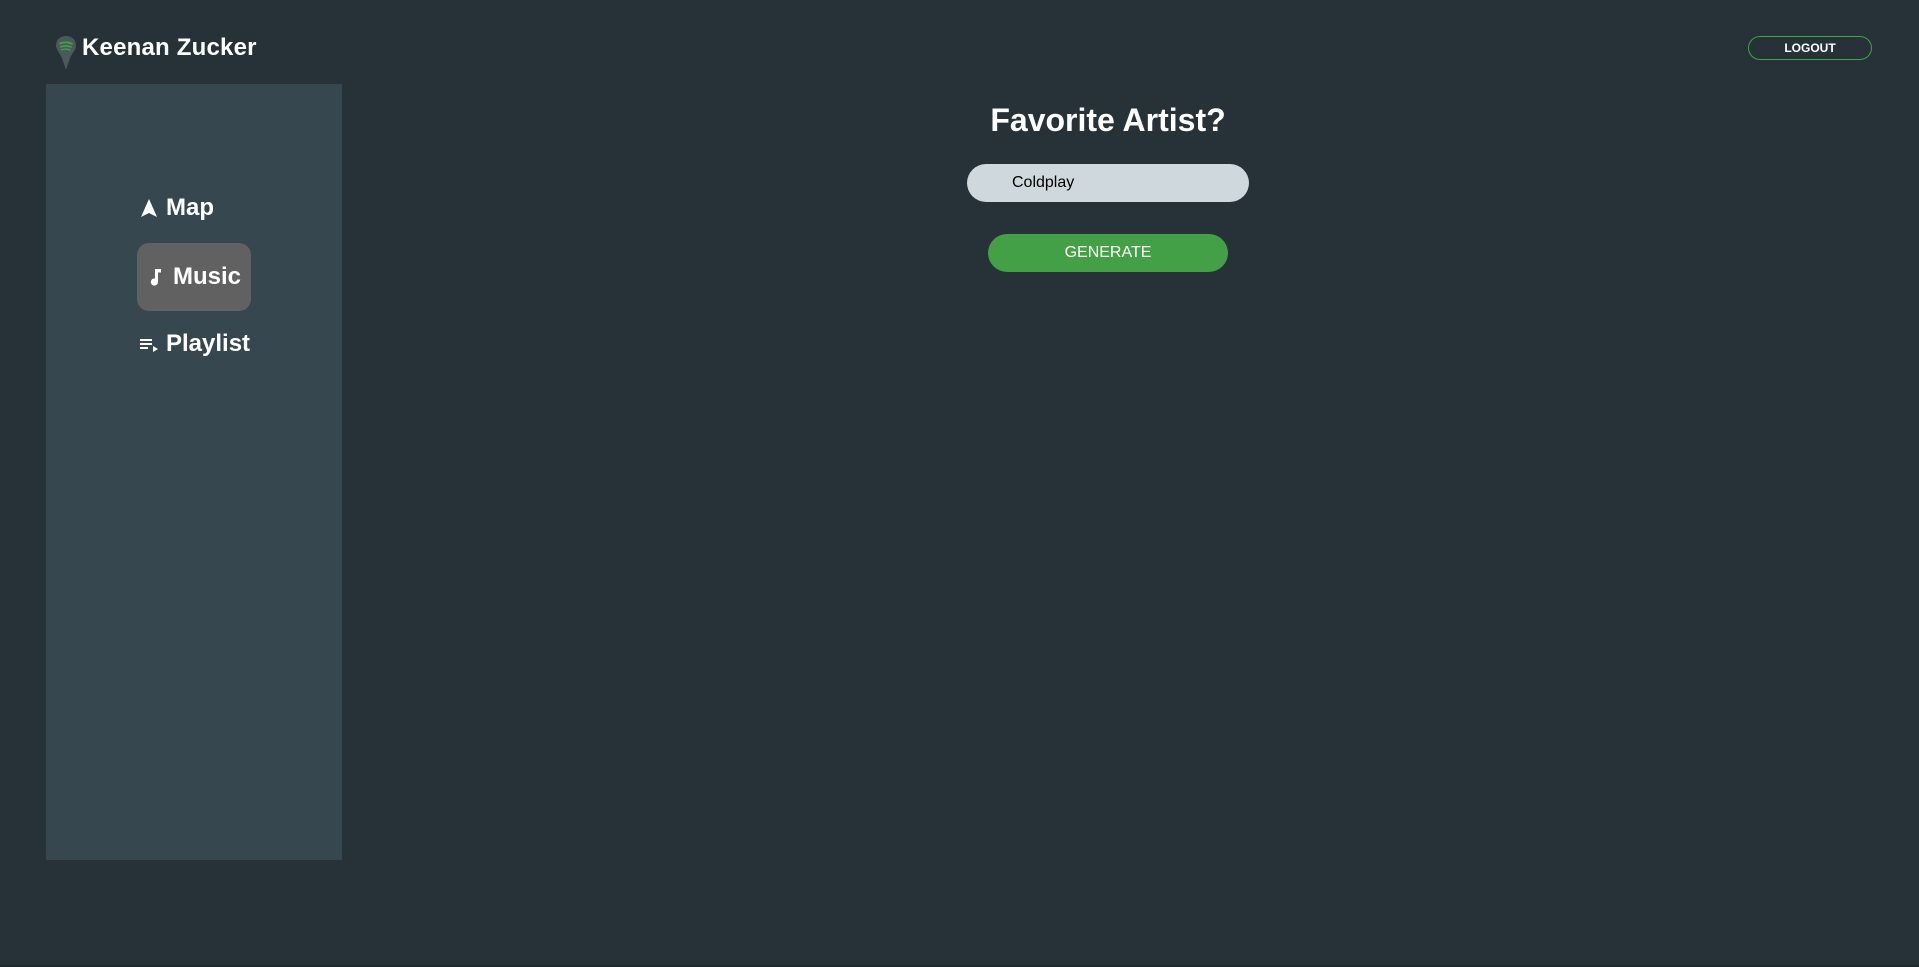  What do you see at coordinates (1108, 183) in the screenshot?
I see `artist-input` at bounding box center [1108, 183].